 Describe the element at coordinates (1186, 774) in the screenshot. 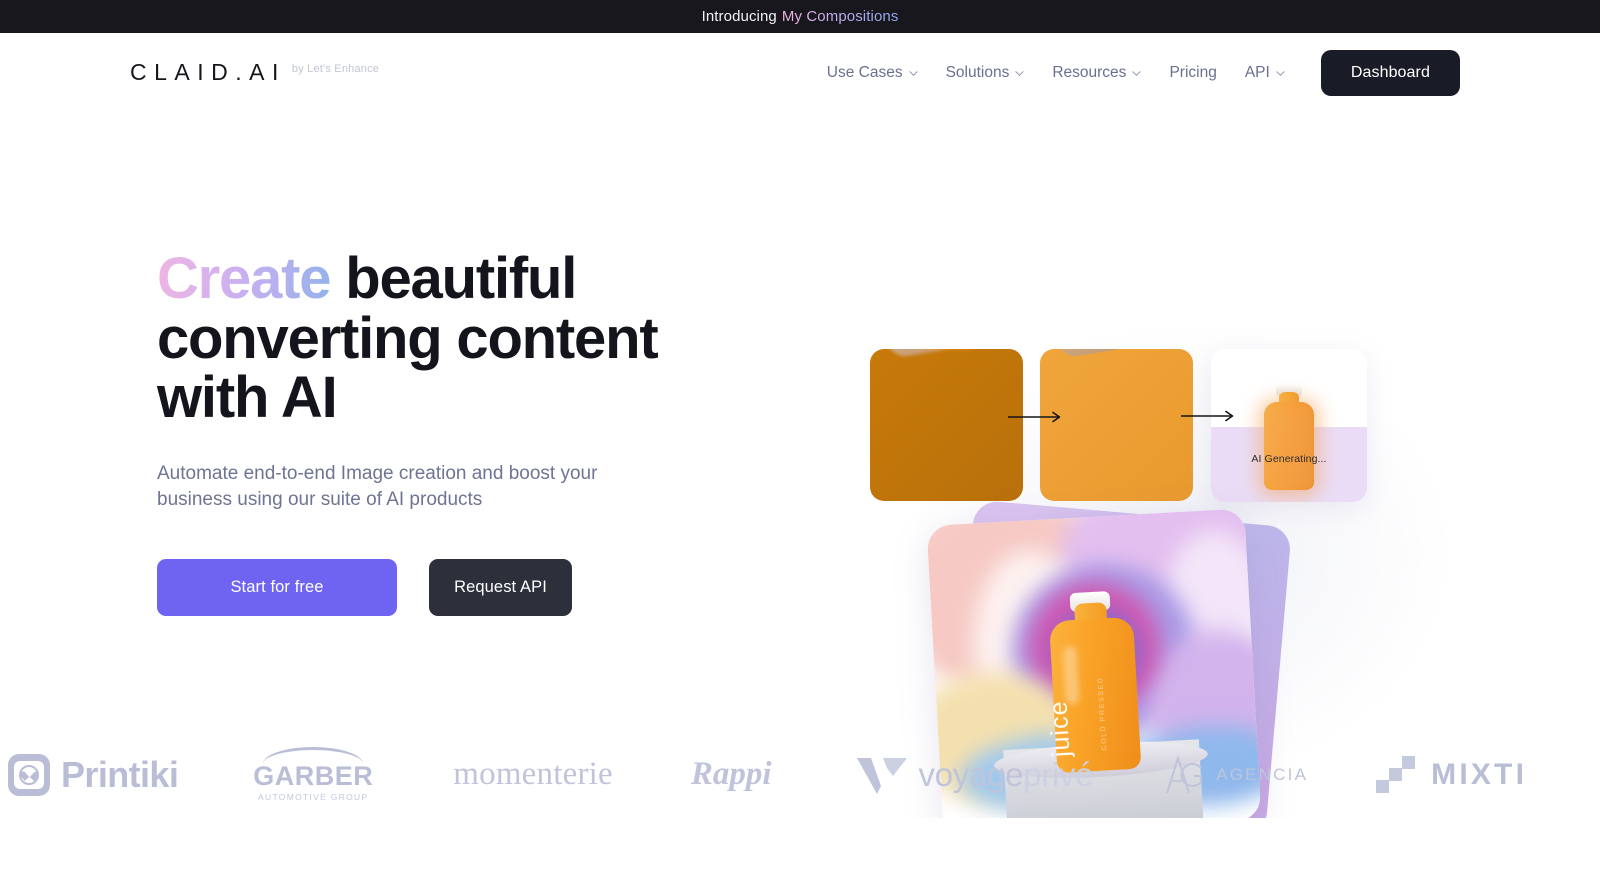

I see `ag-monogram-icon` at that location.